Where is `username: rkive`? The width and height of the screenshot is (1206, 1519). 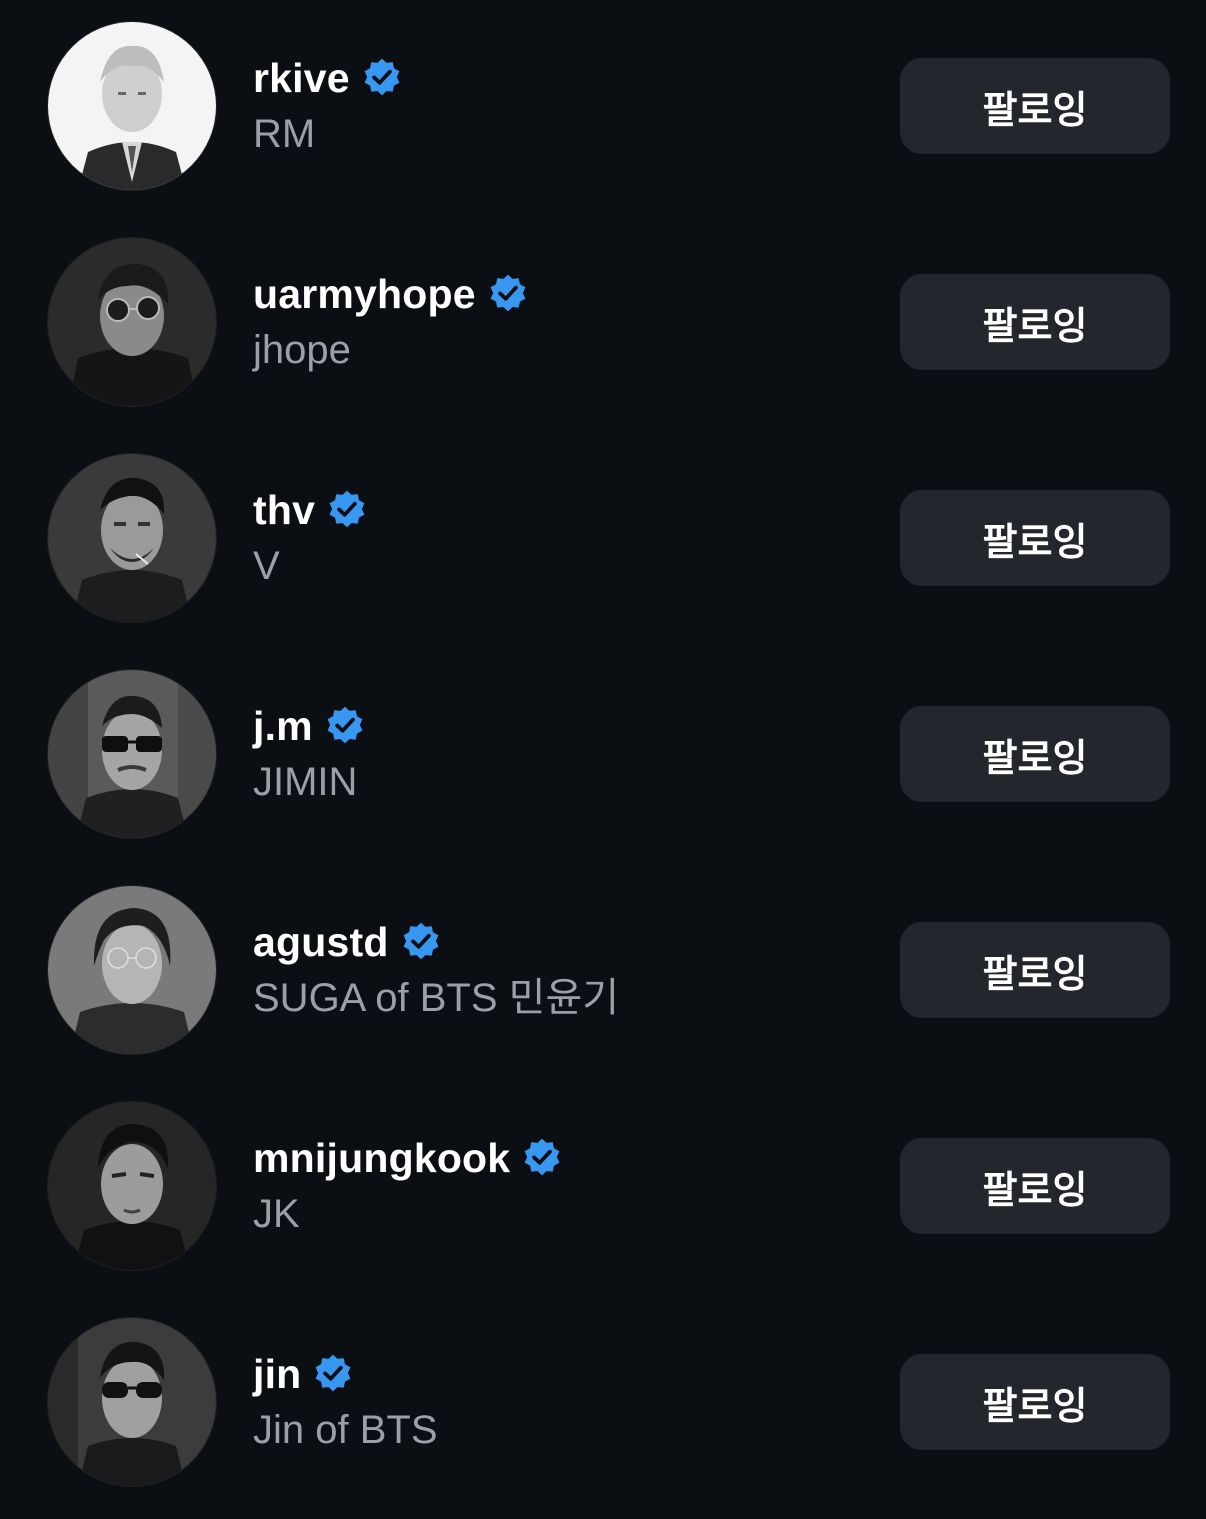 username: rkive is located at coordinates (301, 78).